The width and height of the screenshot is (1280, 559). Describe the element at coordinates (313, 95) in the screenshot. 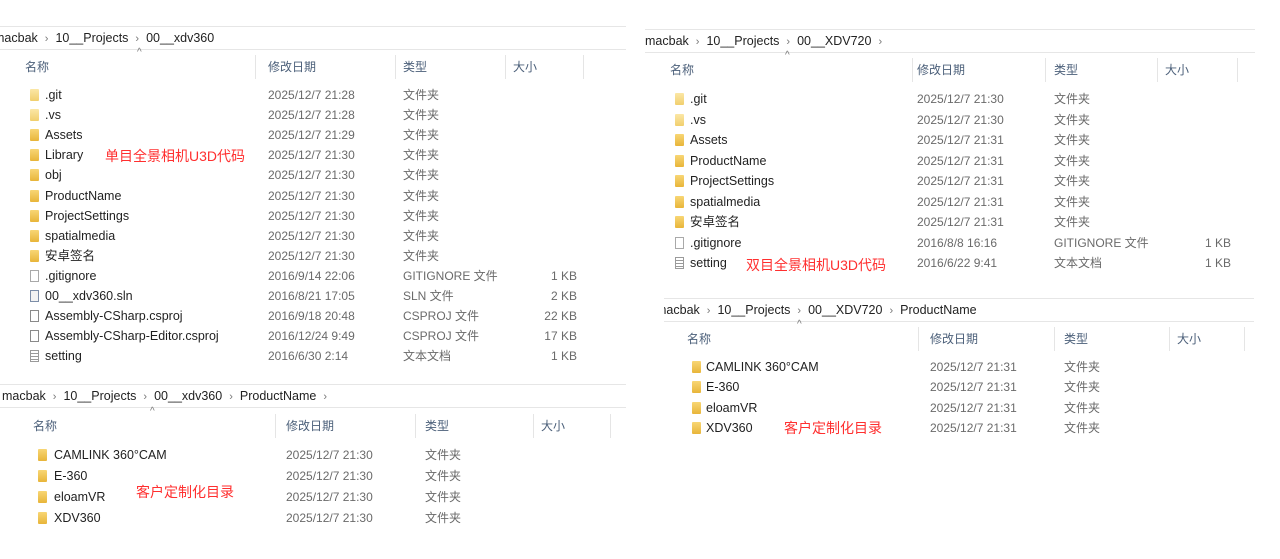

I see `file-list-row: .git 2025/12/7 21:28 文件夹` at that location.